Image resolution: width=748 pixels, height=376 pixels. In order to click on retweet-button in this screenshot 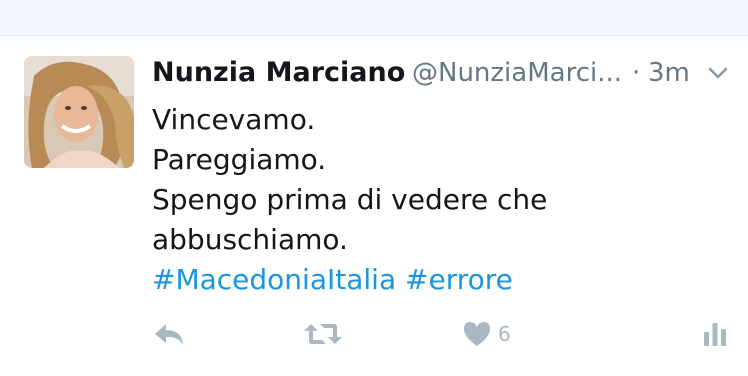, I will do `click(323, 334)`.